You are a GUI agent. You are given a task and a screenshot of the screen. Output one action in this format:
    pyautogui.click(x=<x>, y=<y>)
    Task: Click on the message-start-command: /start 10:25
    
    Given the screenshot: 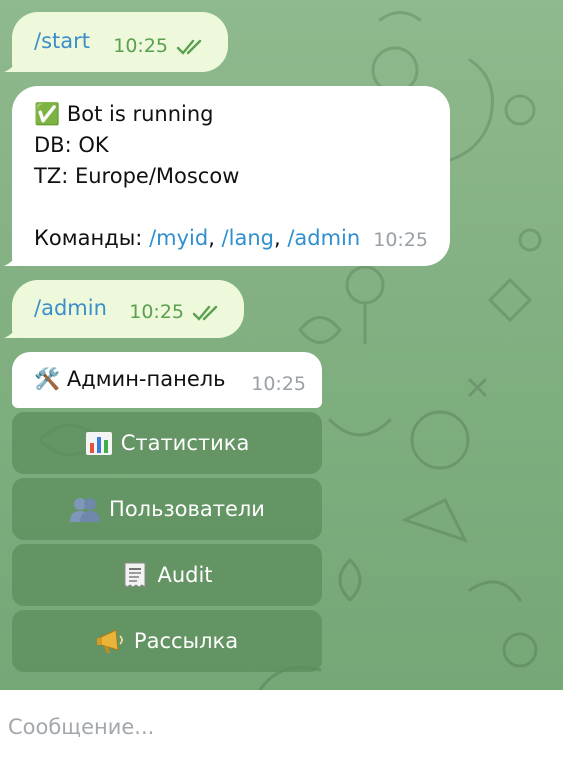 What is the action you would take?
    pyautogui.click(x=116, y=42)
    